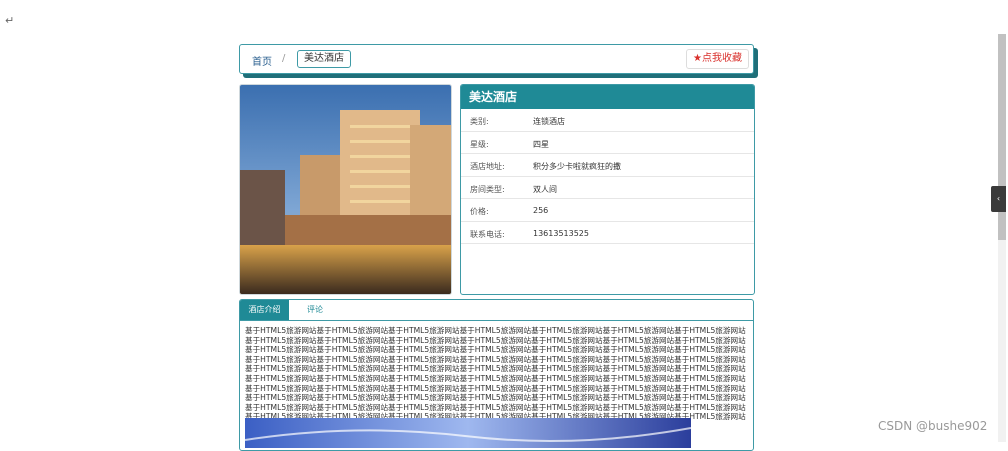 Image resolution: width=1008 pixels, height=451 pixels. What do you see at coordinates (607, 97) in the screenshot?
I see `hotel-name: 美达酒店` at bounding box center [607, 97].